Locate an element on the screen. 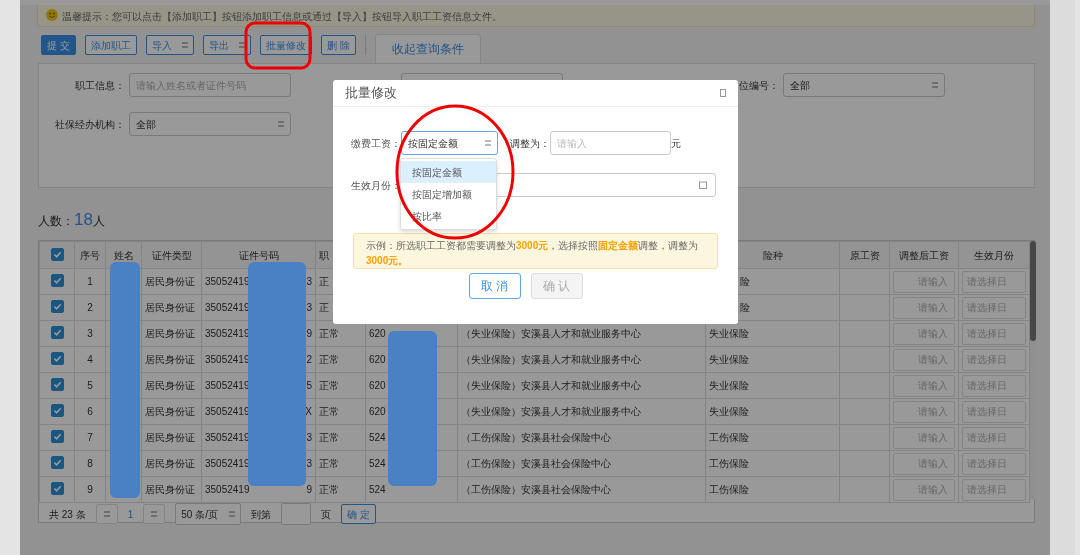  count-value: 18 is located at coordinates (83, 220).